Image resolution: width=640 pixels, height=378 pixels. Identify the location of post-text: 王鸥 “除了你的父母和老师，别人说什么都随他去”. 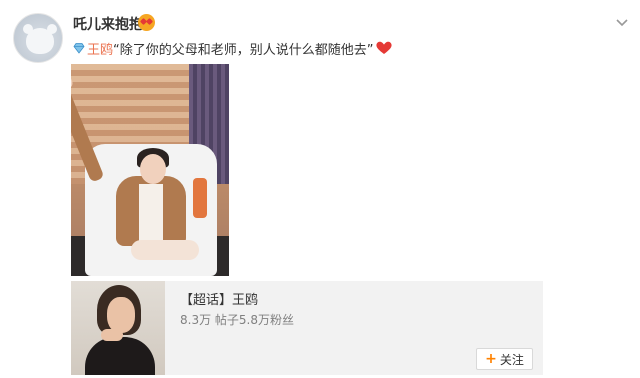
(232, 48).